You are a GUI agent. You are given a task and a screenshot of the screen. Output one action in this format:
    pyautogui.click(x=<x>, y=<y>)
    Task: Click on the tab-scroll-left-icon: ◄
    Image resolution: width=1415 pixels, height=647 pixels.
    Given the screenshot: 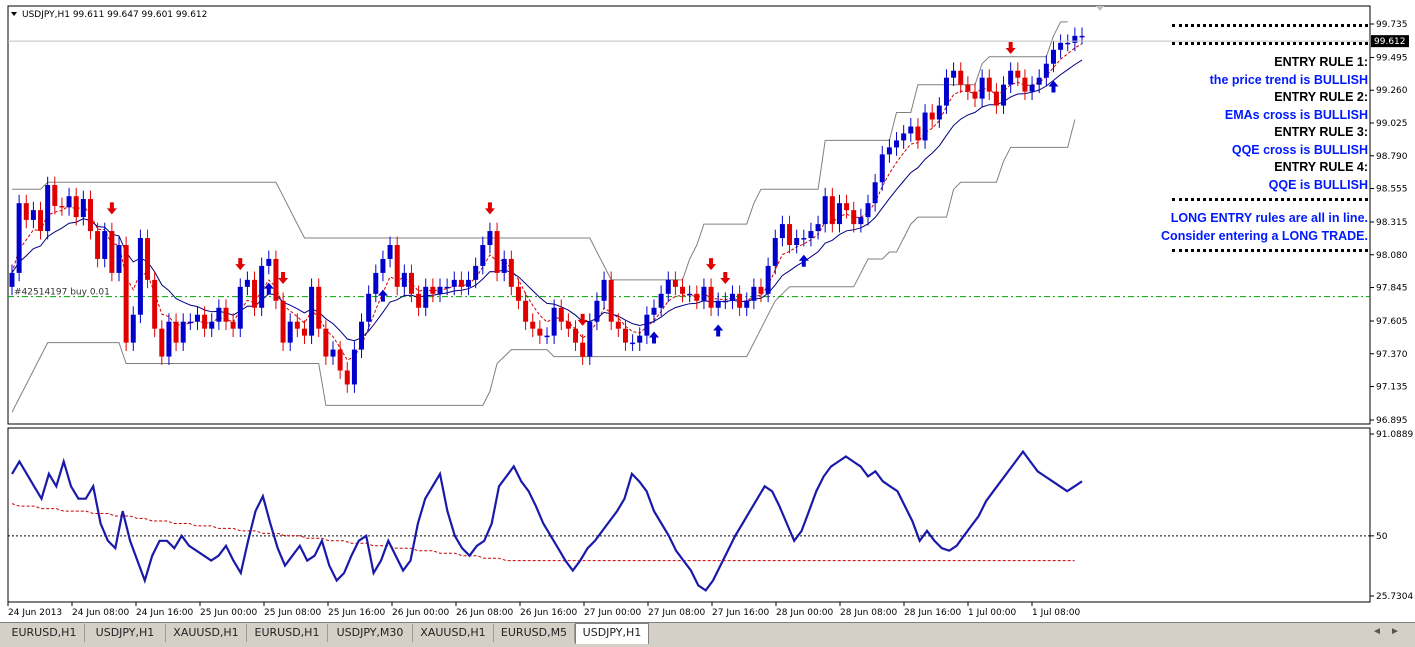 What is the action you would take?
    pyautogui.click(x=1377, y=631)
    